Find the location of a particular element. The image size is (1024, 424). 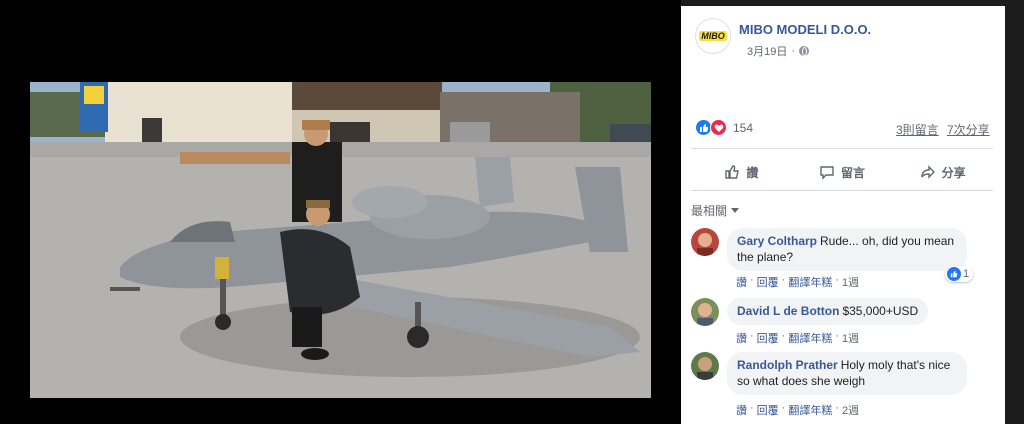

share-arrow-icon is located at coordinates (927, 172).